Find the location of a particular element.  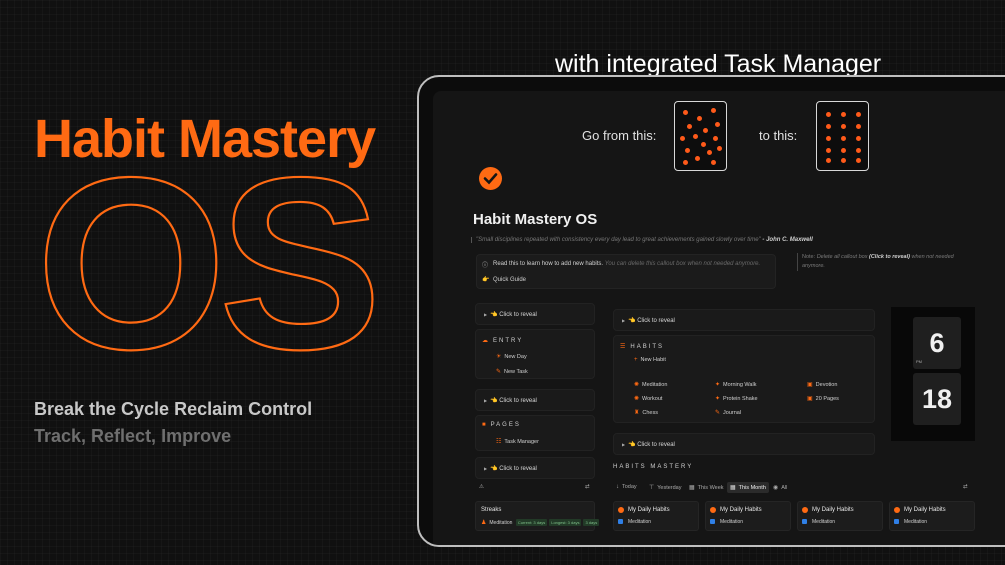

habit-card-1: My Daily Habits Meditation is located at coordinates (656, 516).